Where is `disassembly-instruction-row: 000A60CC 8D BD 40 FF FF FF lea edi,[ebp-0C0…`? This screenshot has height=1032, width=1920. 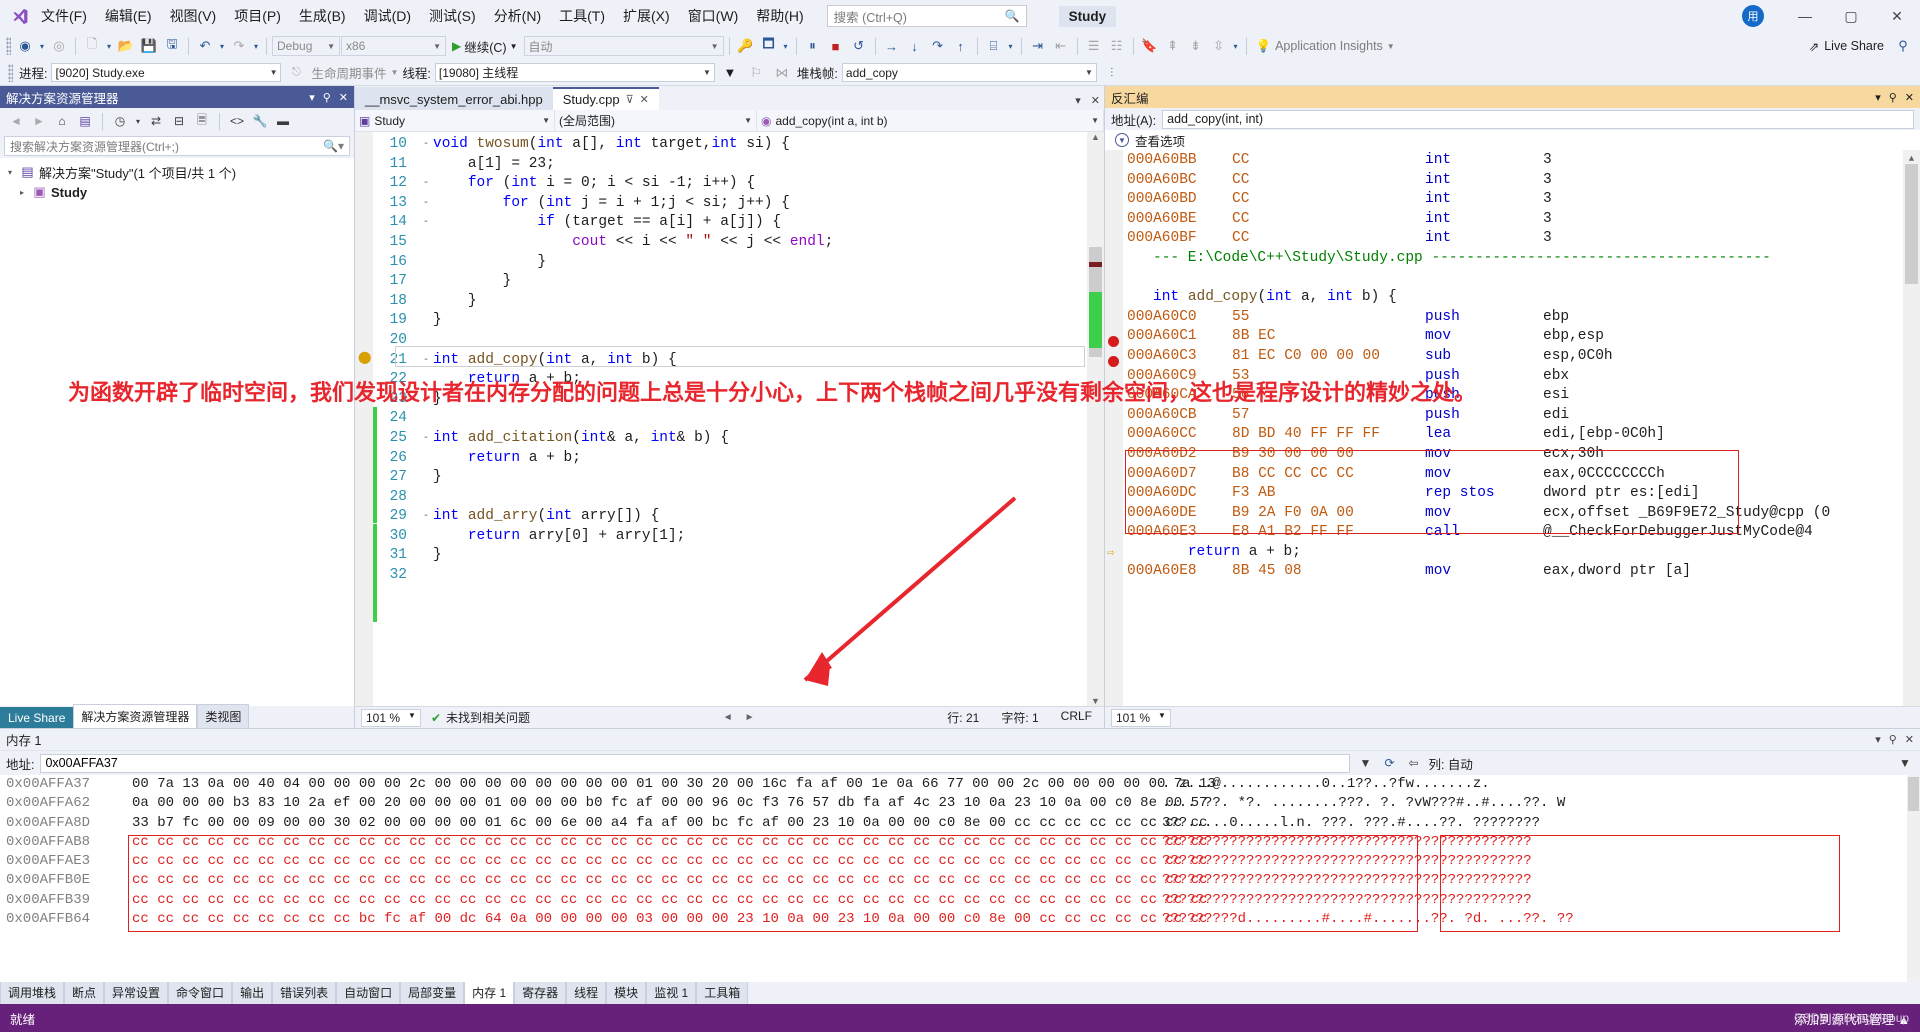 disassembly-instruction-row: 000A60CC 8D BD 40 FF FF FF lea edi,[ebp-0C0… is located at coordinates (1521, 435).